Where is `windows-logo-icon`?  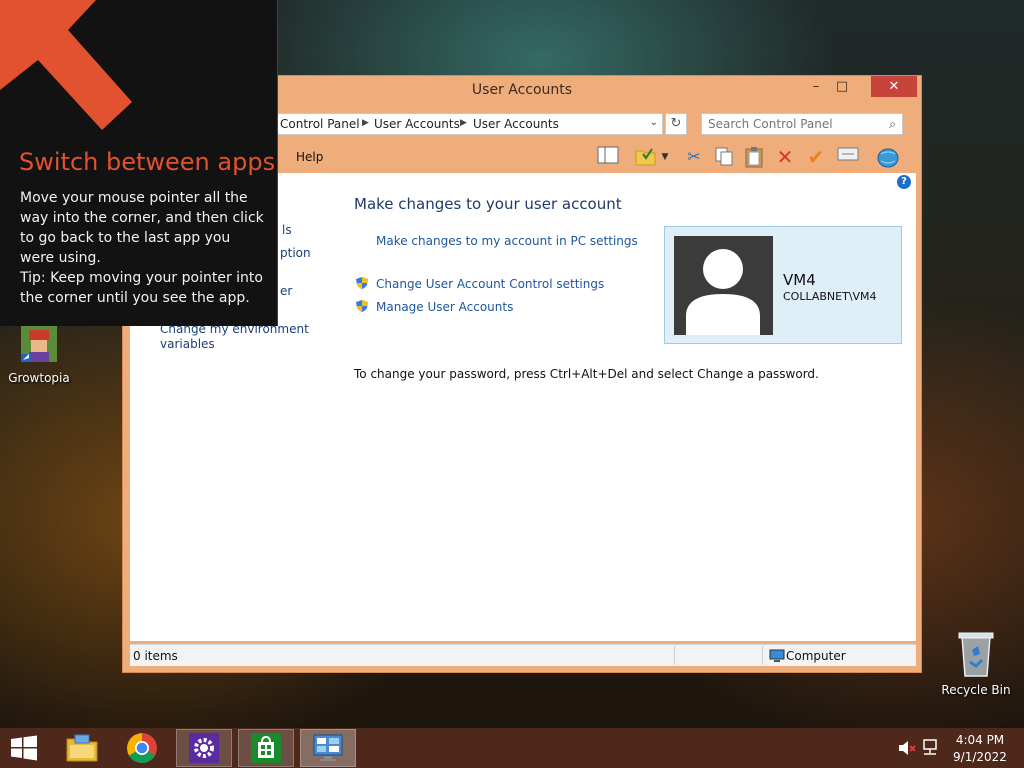 windows-logo-icon is located at coordinates (24, 748).